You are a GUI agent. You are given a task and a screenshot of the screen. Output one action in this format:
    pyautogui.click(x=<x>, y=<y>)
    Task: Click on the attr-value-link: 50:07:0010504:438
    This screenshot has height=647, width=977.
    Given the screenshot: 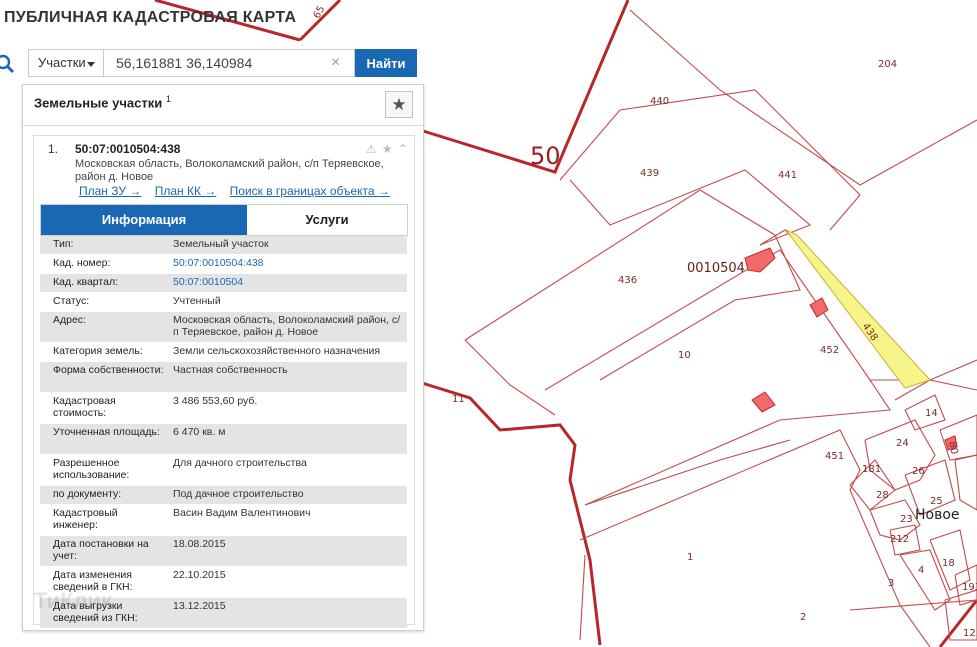 What is the action you would take?
    pyautogui.click(x=288, y=263)
    